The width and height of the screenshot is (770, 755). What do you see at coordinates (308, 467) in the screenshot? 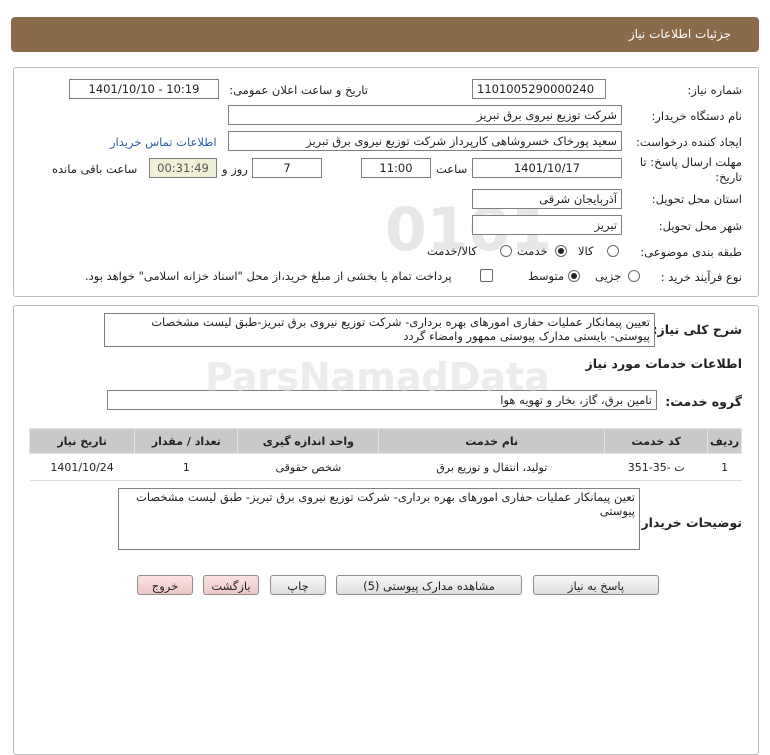
I see `cell-unit: شخص حقوقی` at bounding box center [308, 467].